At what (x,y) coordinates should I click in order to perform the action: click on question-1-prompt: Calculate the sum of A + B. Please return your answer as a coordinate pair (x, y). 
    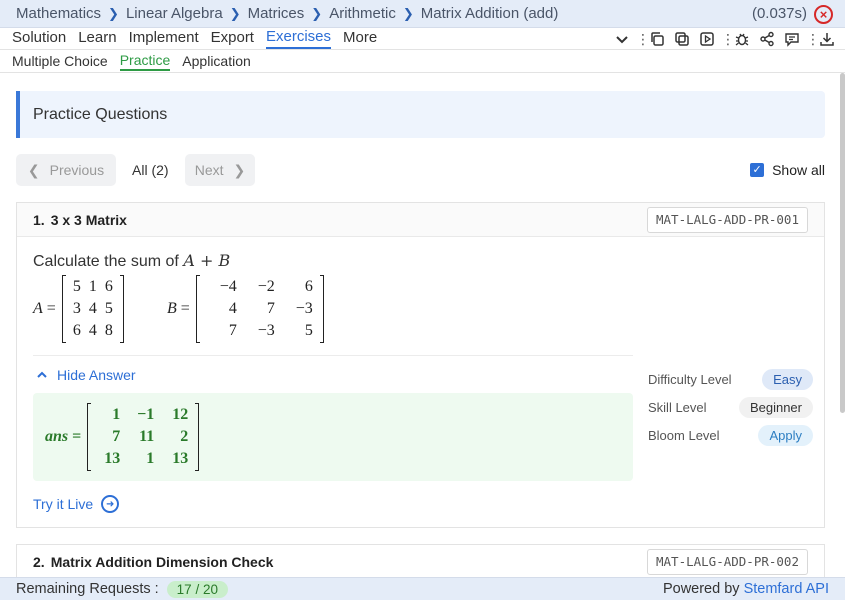
    Looking at the image, I should click on (131, 261).